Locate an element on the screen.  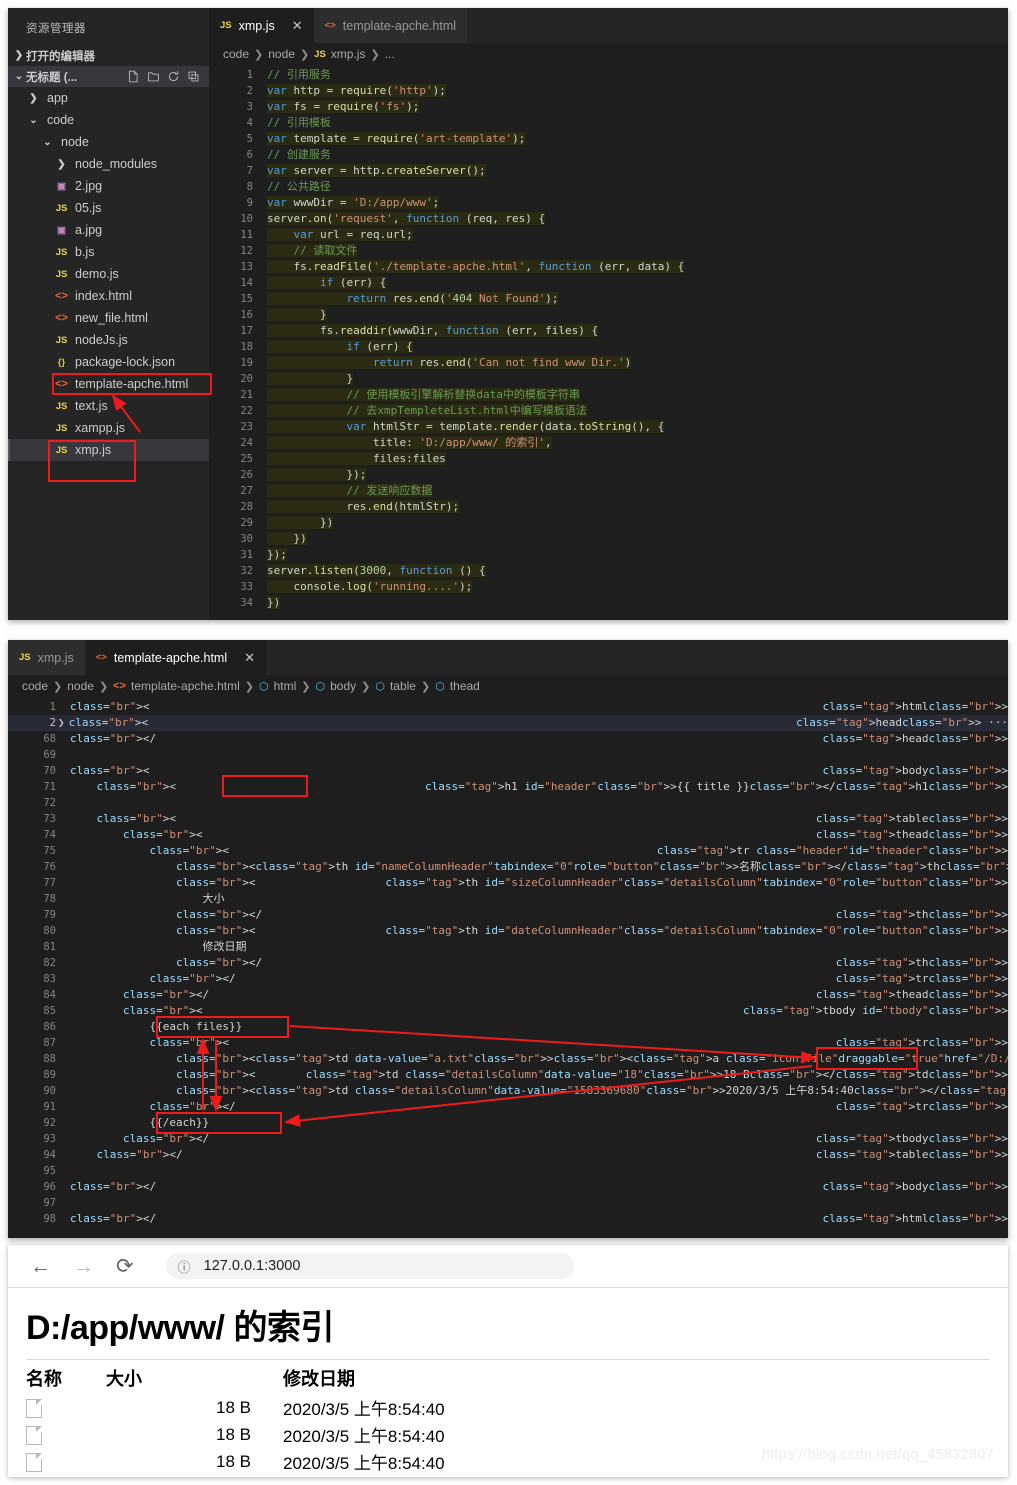
column-header-name: 名称 is located at coordinates (62, 1379).